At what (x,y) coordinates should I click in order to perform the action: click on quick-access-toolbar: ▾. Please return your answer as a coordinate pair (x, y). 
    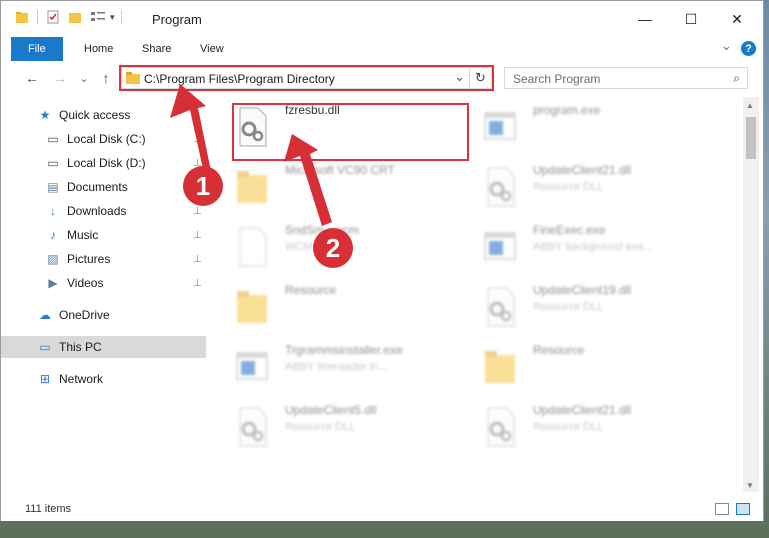
    Looking at the image, I should click on (68, 17).